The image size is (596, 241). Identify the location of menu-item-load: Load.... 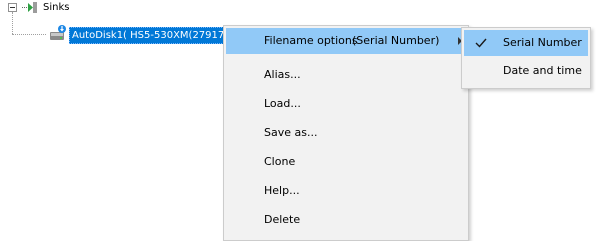
(346, 104).